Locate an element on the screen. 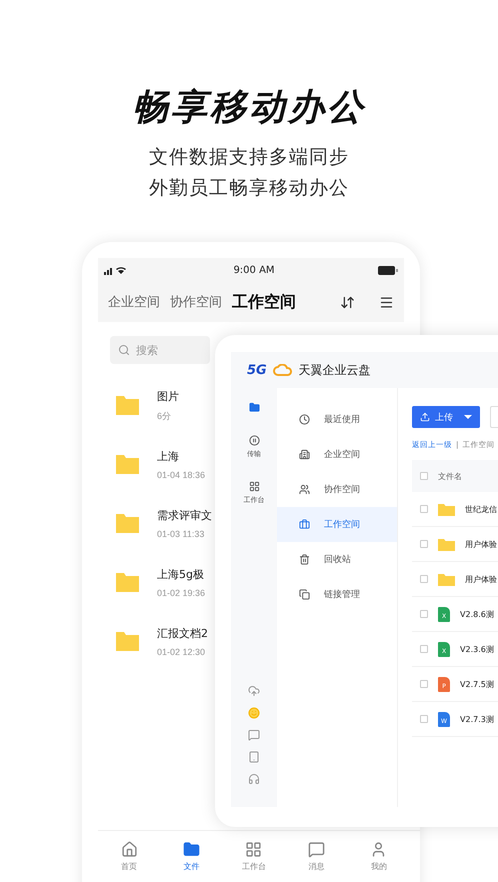  menu-item: 回收站 is located at coordinates (337, 559).